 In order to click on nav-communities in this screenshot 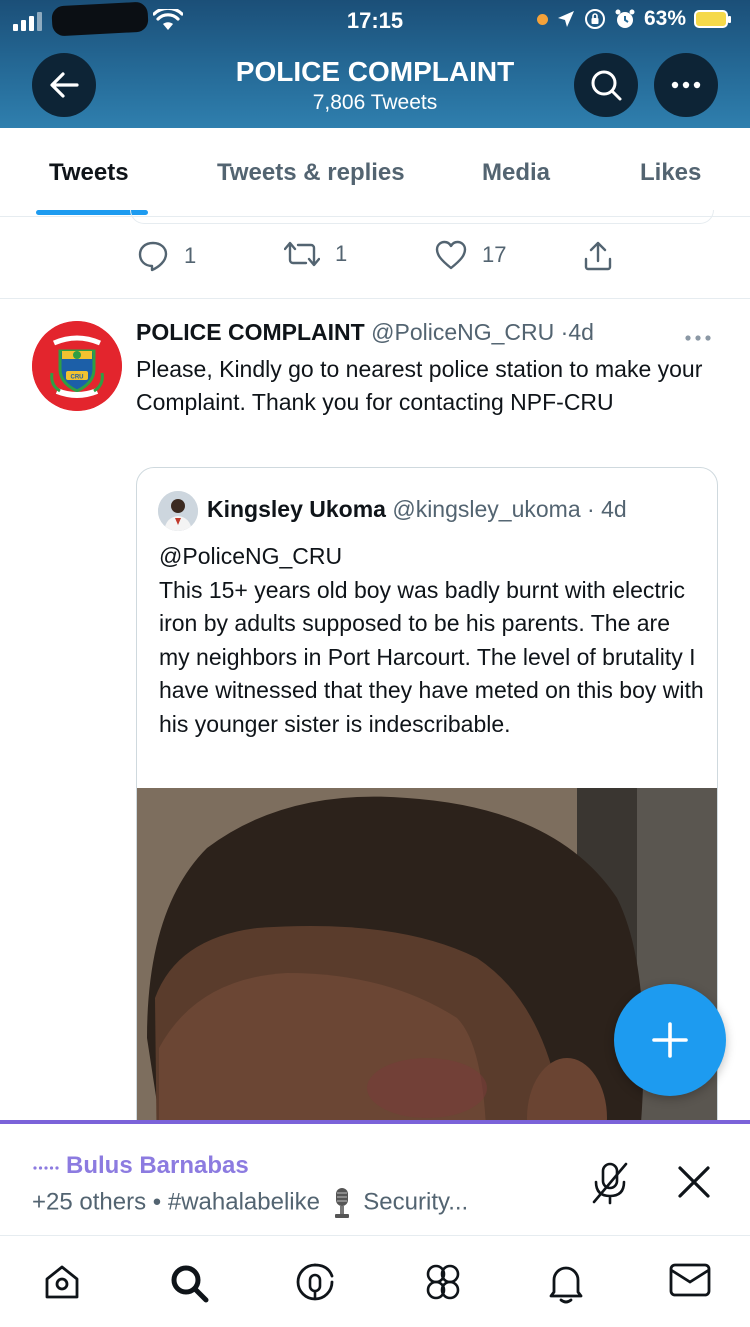, I will do `click(443, 1285)`.